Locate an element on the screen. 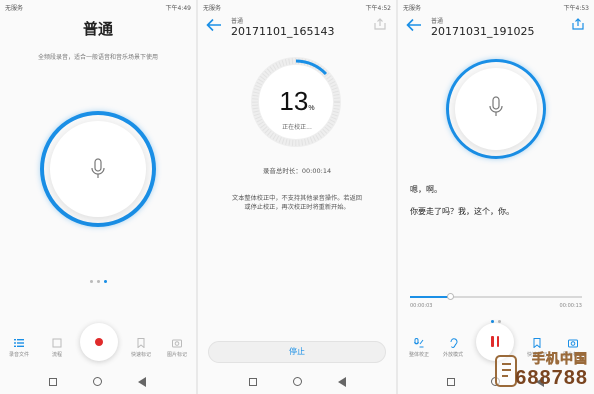 The width and height of the screenshot is (594, 394). progress-readout: 13% is located at coordinates (297, 101).